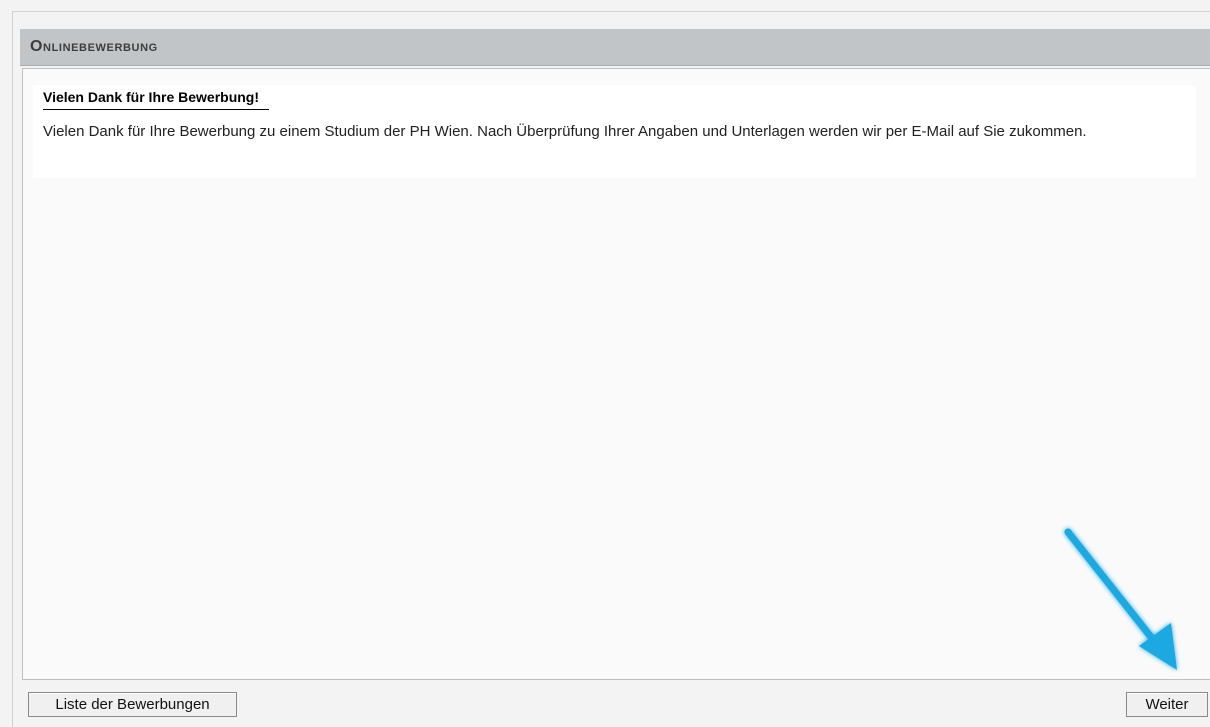  What do you see at coordinates (1167, 704) in the screenshot?
I see `next-button: Weiter` at bounding box center [1167, 704].